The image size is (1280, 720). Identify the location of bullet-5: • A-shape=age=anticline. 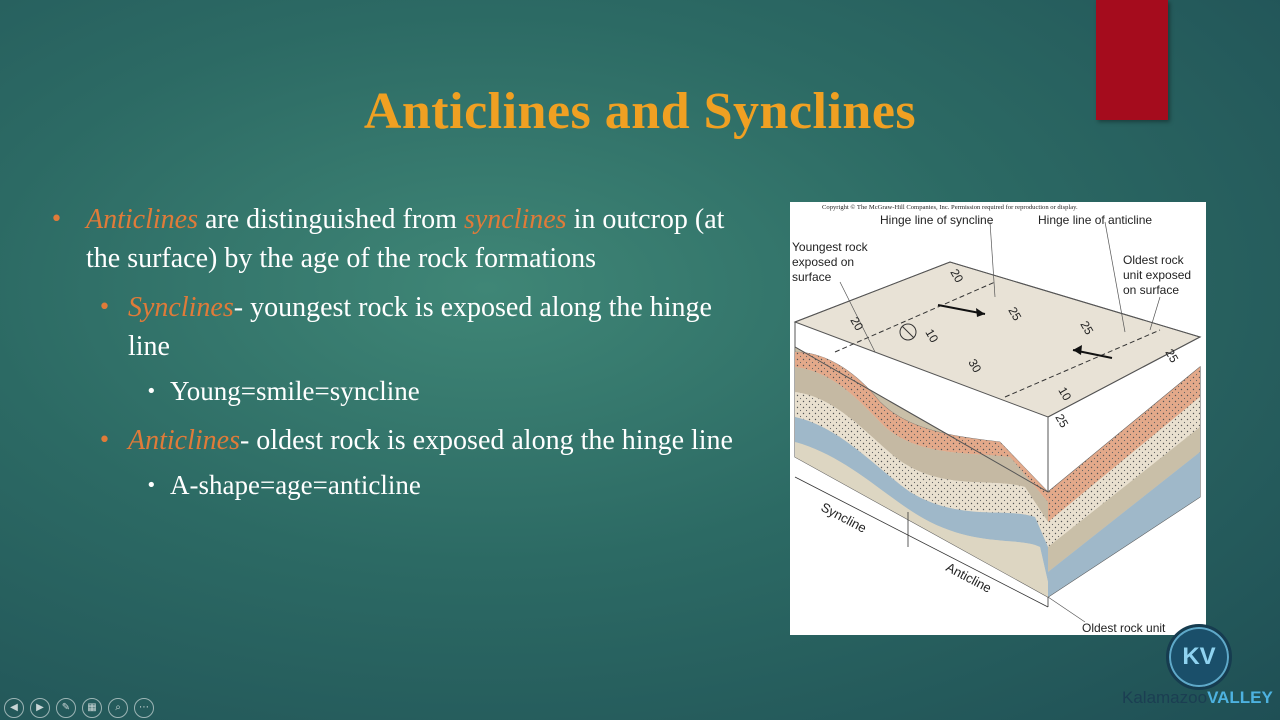
(400, 485).